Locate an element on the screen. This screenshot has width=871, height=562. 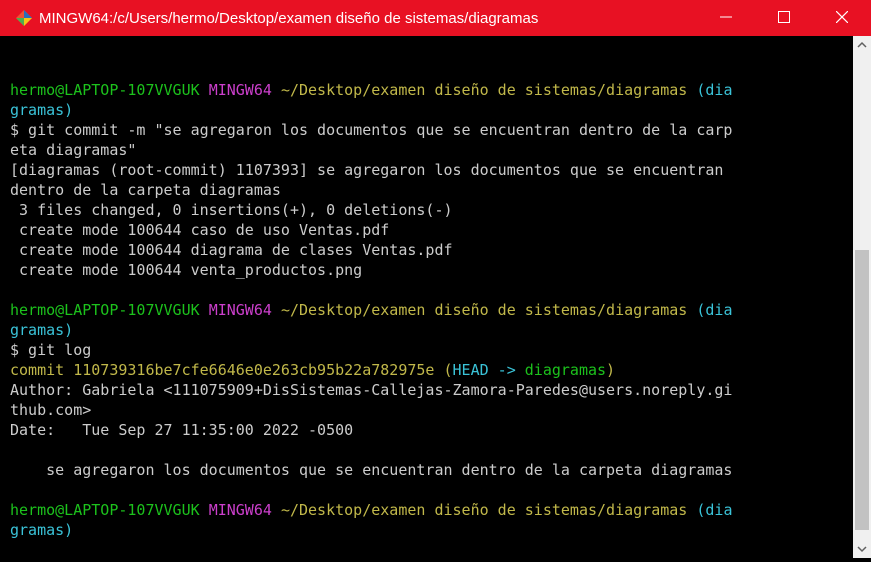
log-author-wrap: thub.com> is located at coordinates (51, 410).